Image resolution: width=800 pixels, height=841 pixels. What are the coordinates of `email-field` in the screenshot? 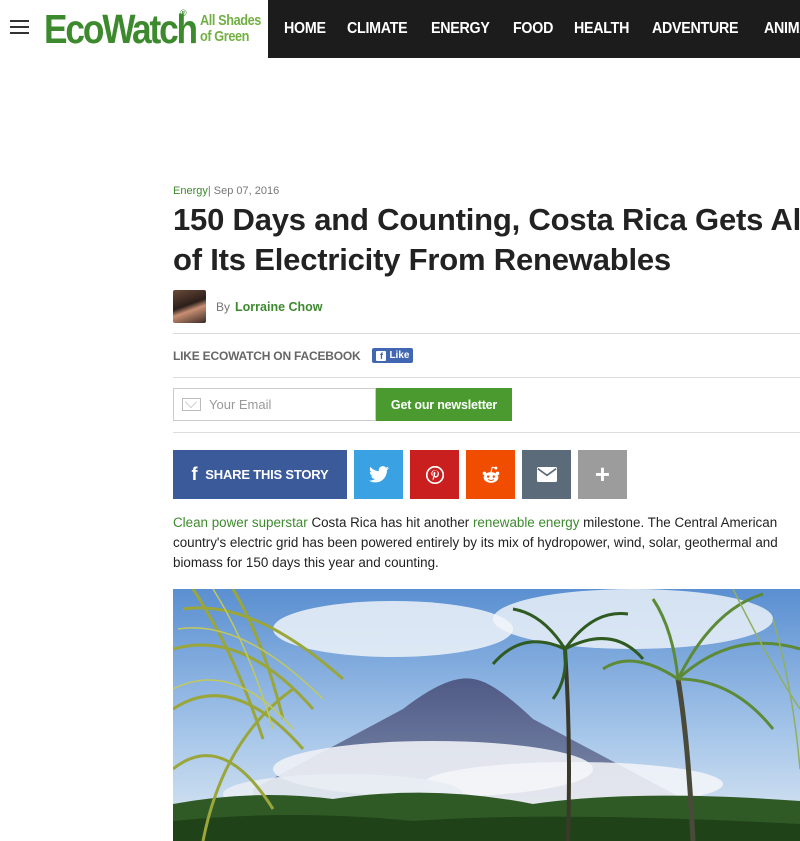 It's located at (289, 404).